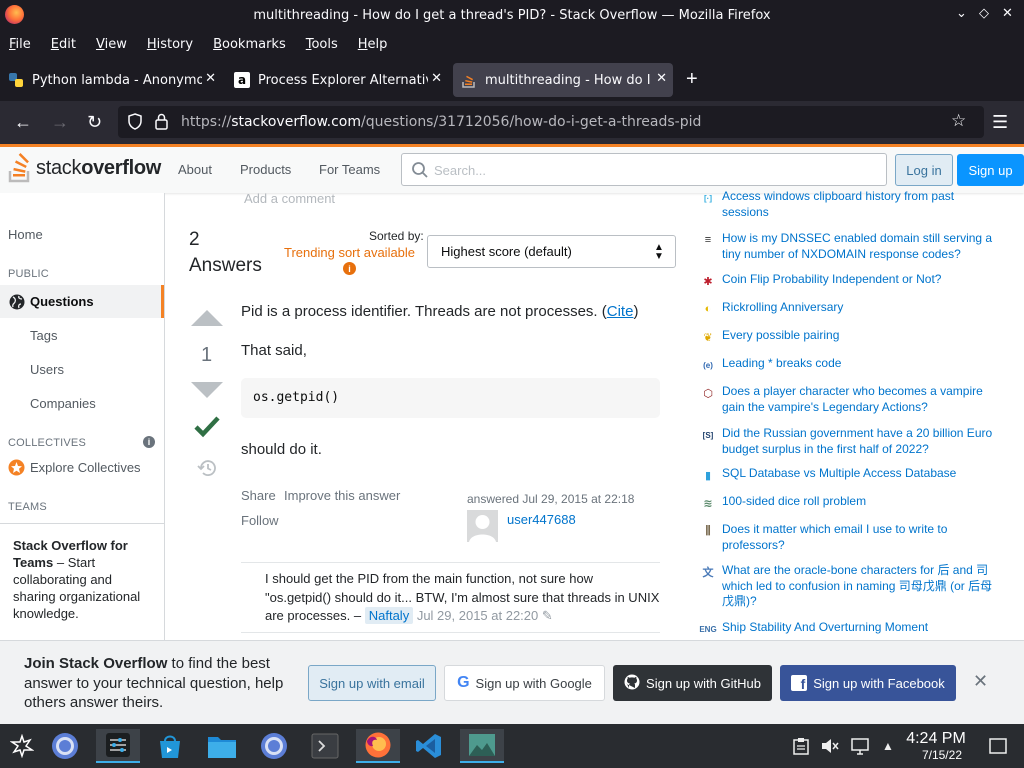  I want to click on back-icon: ←, so click(23, 122).